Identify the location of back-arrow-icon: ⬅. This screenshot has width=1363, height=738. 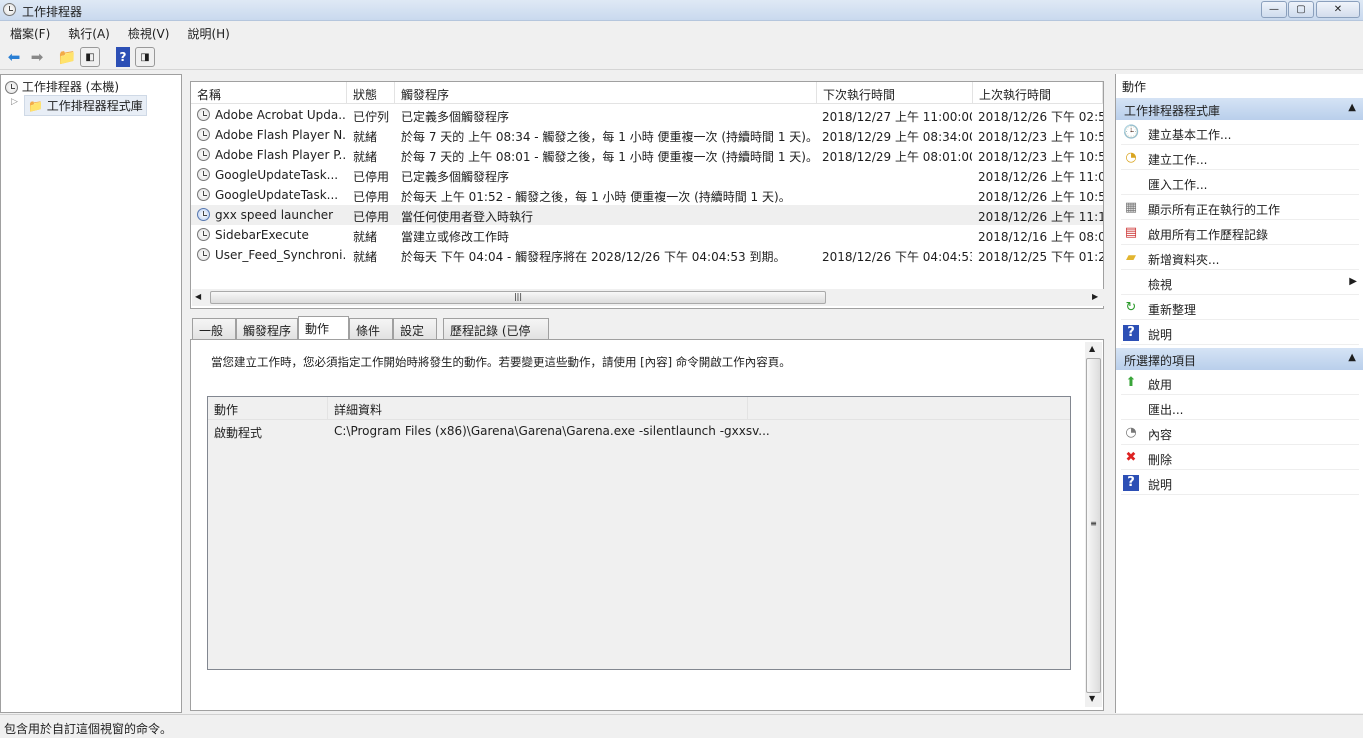
(14, 57).